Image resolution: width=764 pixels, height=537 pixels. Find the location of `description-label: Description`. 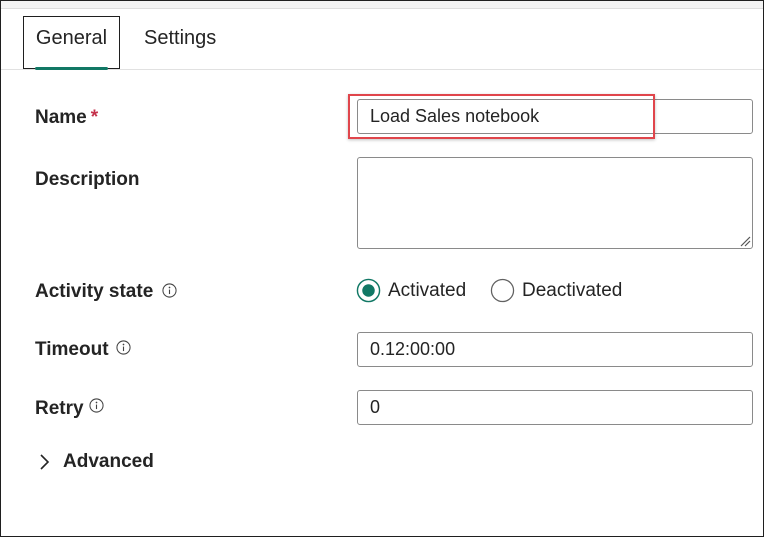

description-label: Description is located at coordinates (87, 179).